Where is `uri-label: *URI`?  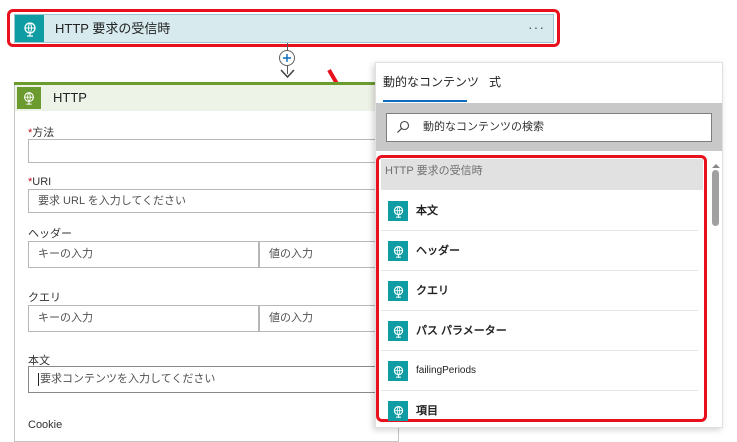
uri-label: *URI is located at coordinates (39, 182).